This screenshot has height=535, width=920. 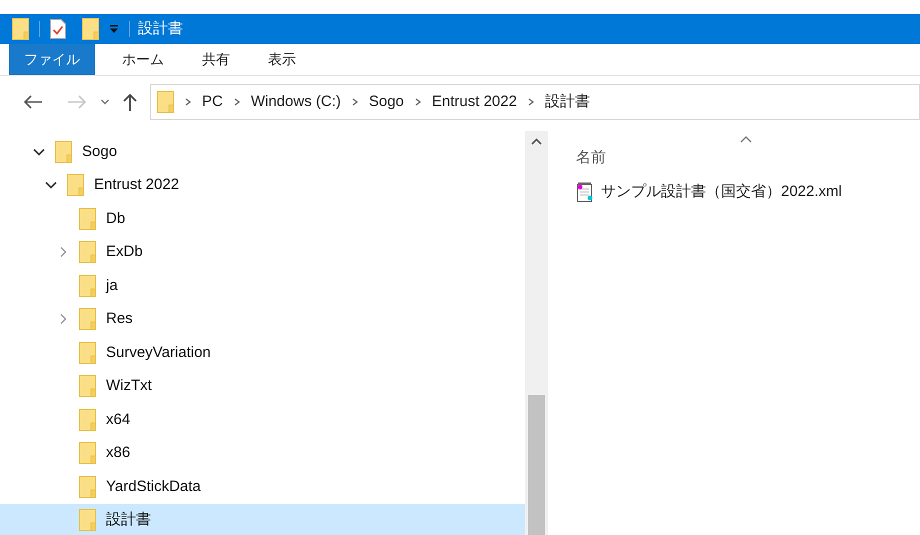 What do you see at coordinates (262, 353) in the screenshot?
I see `tree-item: SurveyVariation` at bounding box center [262, 353].